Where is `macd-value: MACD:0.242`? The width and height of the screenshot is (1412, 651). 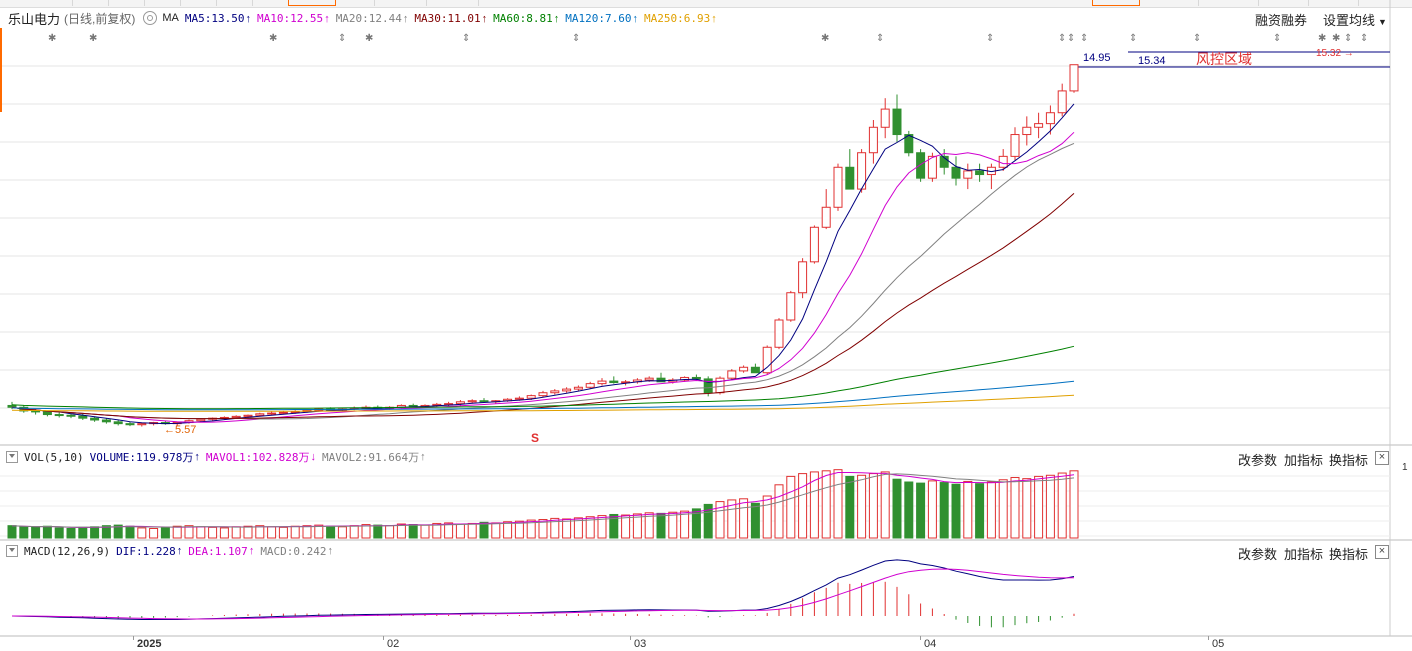
macd-value: MACD:0.242 is located at coordinates (293, 551).